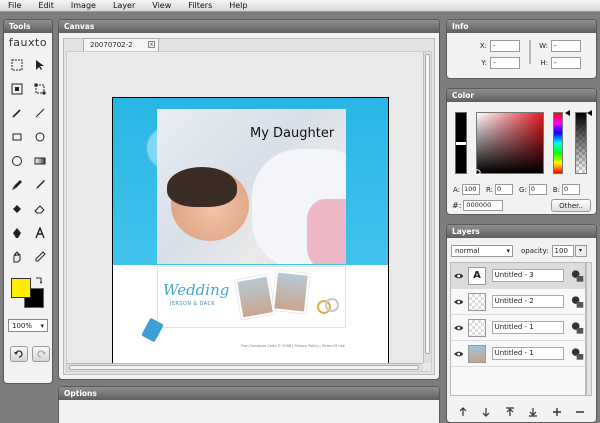  I want to click on layer-name-field: Untitled - 2, so click(527, 301).